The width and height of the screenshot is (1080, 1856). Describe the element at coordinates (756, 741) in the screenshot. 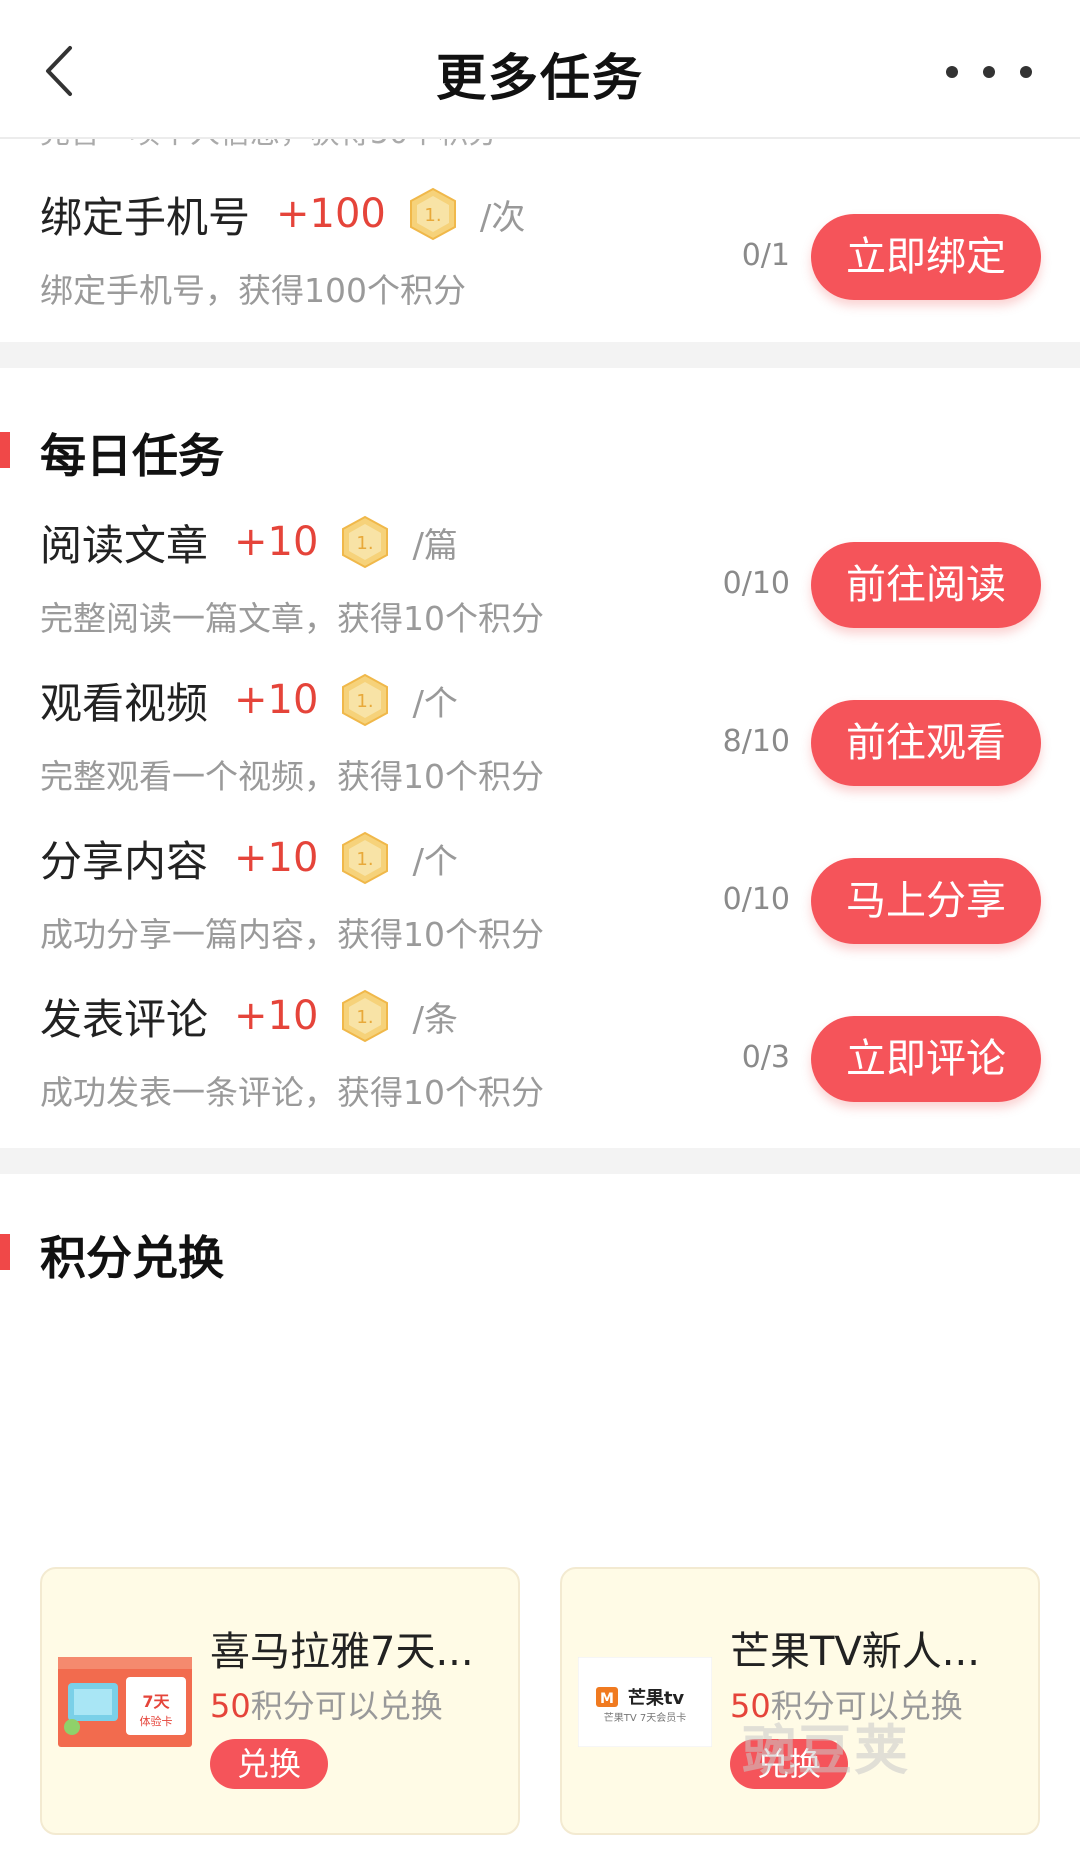

I see `task-progress-count: 8/10` at that location.